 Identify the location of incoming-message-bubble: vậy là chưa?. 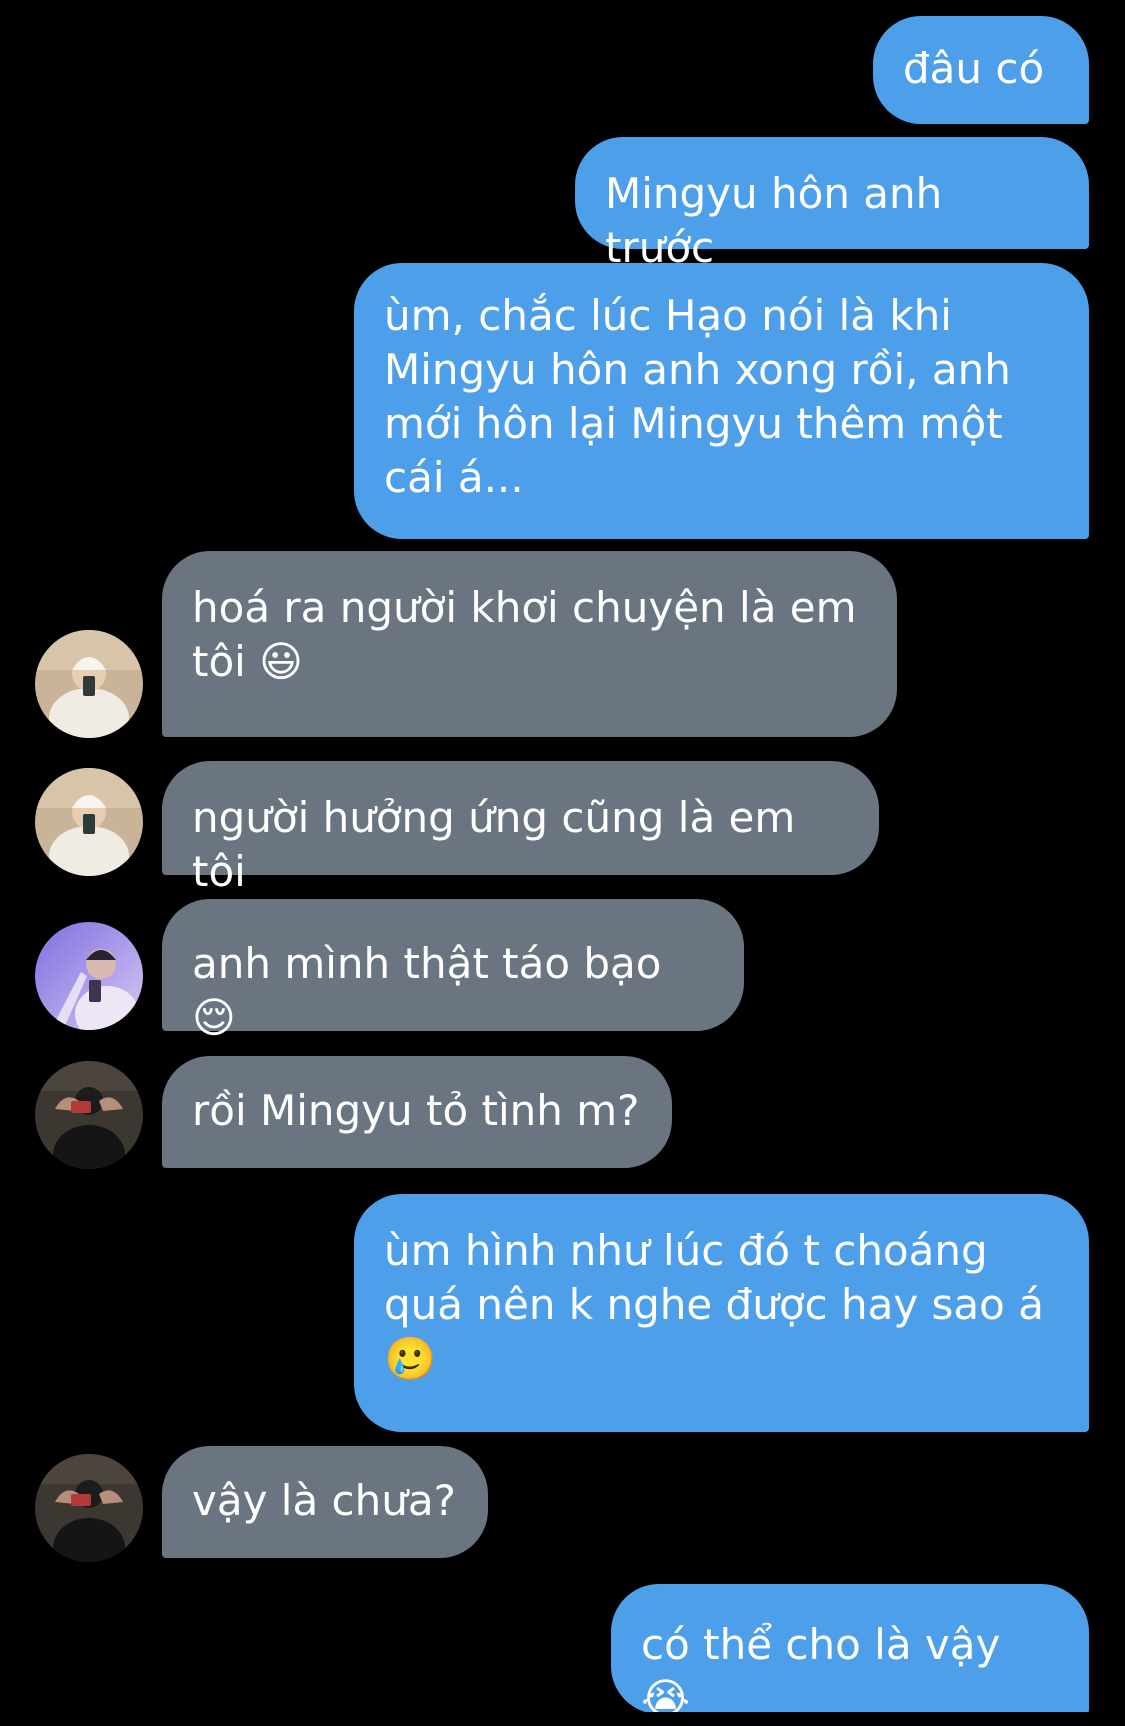
(325, 1502).